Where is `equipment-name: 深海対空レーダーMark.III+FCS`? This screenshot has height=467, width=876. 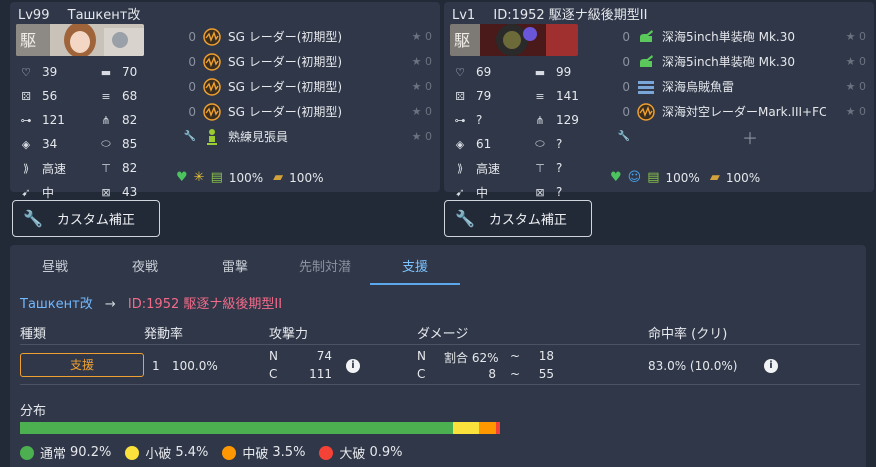
equipment-name: 深海対空レーダーMark.III+FCS is located at coordinates (744, 111).